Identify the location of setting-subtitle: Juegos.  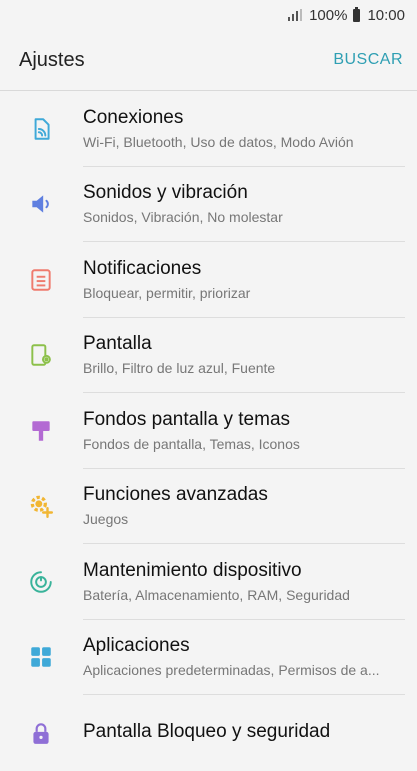
(106, 519).